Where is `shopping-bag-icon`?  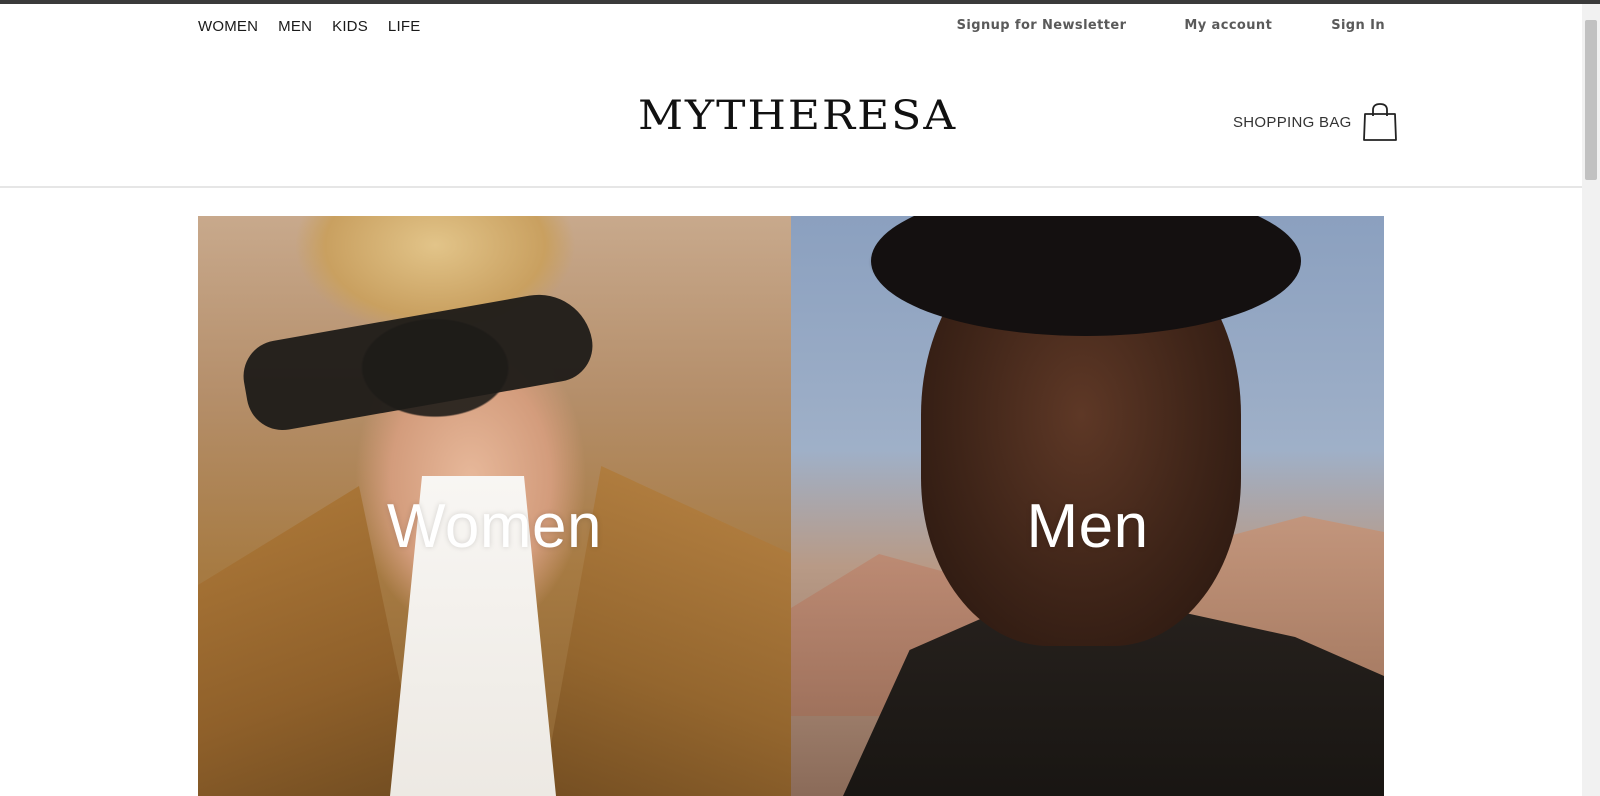 shopping-bag-icon is located at coordinates (1379, 122).